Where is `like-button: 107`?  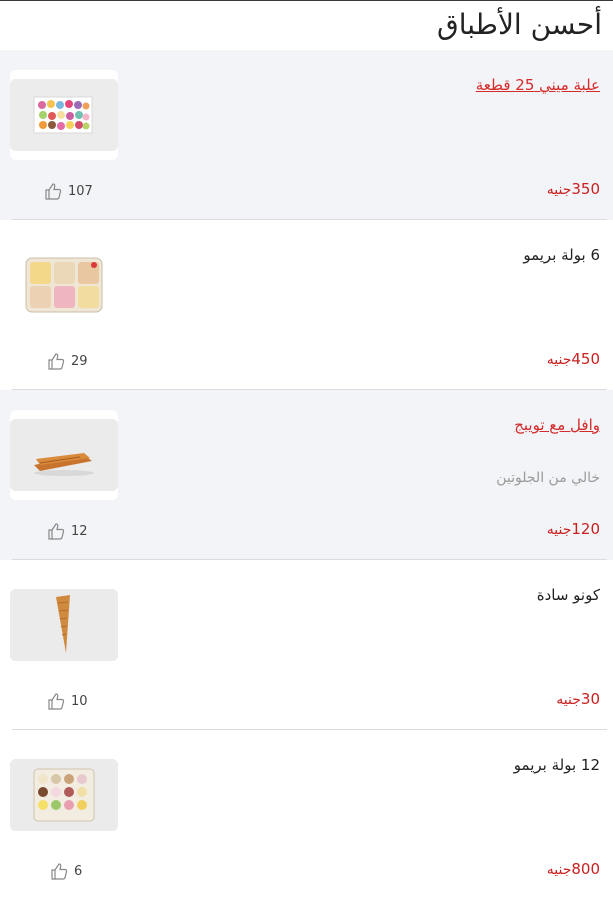
like-button: 107 is located at coordinates (68, 191).